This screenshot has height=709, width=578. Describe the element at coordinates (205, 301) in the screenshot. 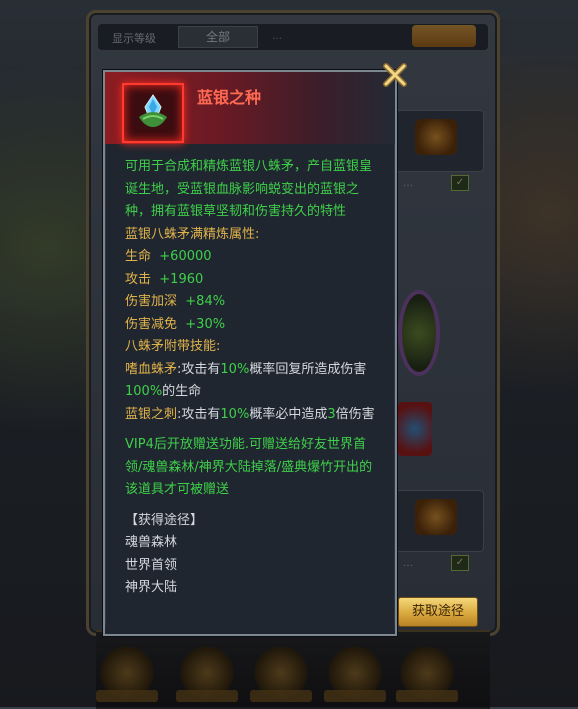

I see `stat-value: +84%` at that location.